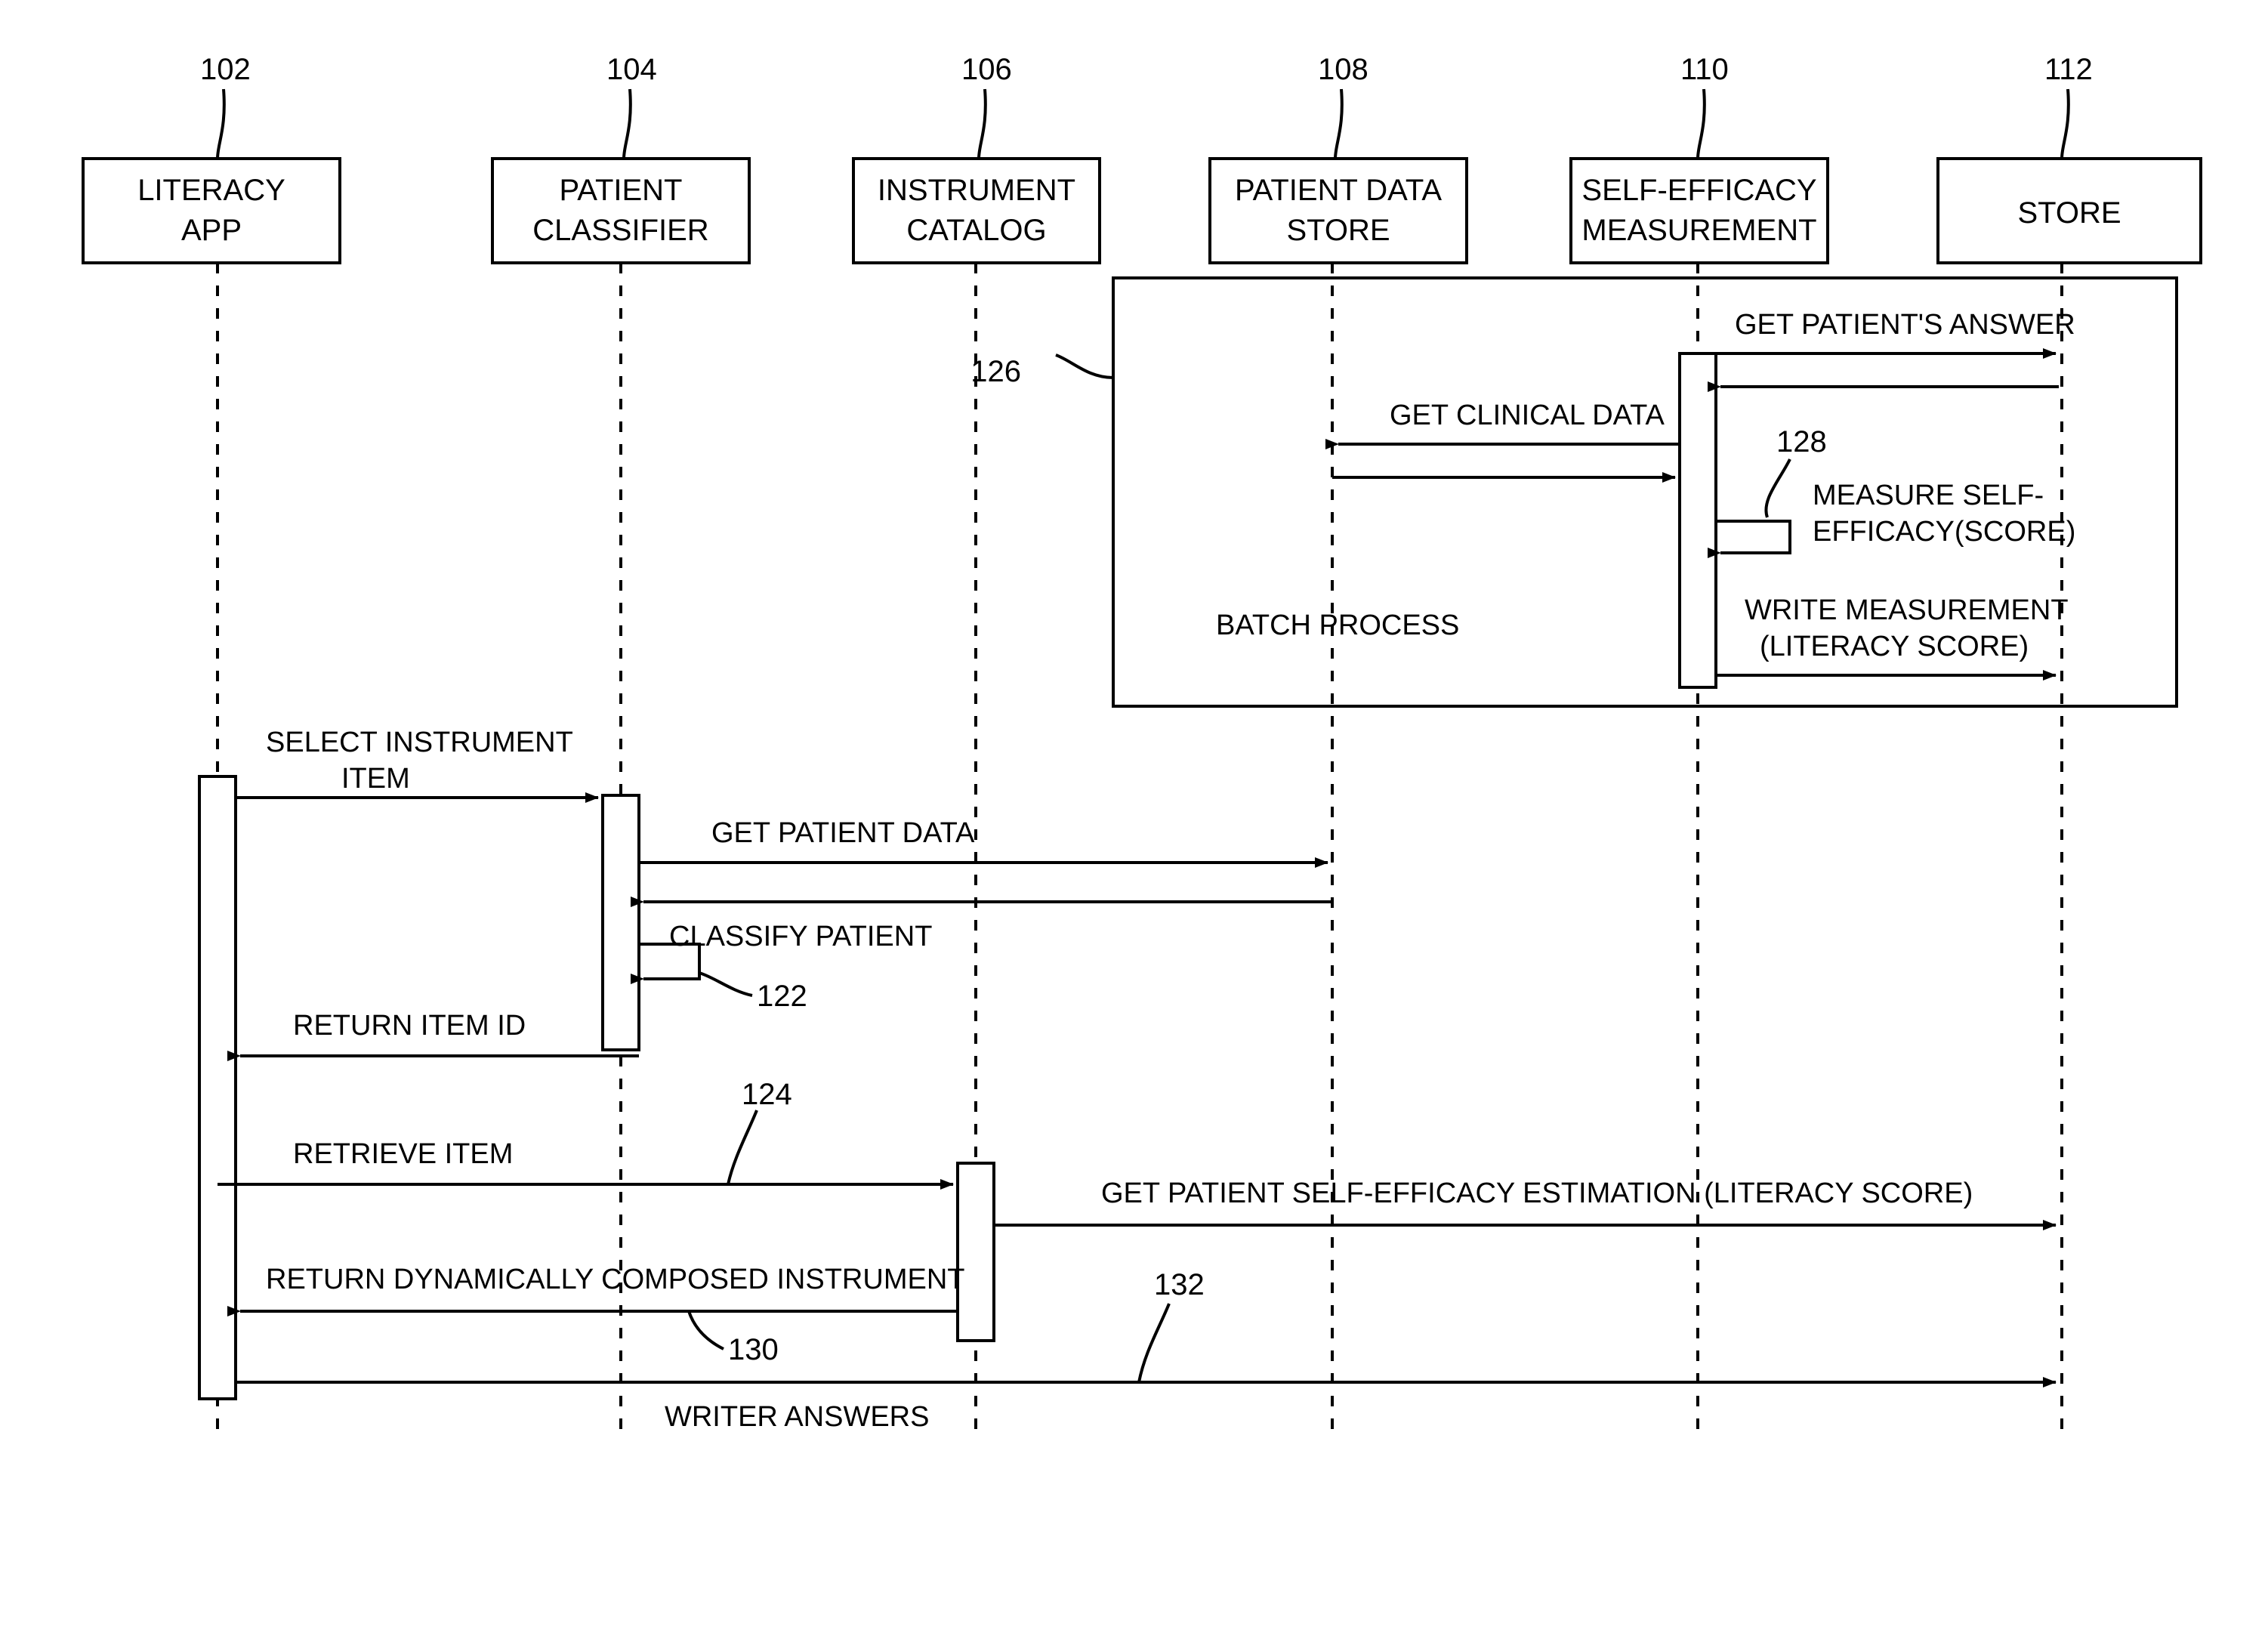 This screenshot has width=2268, height=1639. What do you see at coordinates (211, 190) in the screenshot?
I see `participant-label-literacy-app-line1: LITERACY` at bounding box center [211, 190].